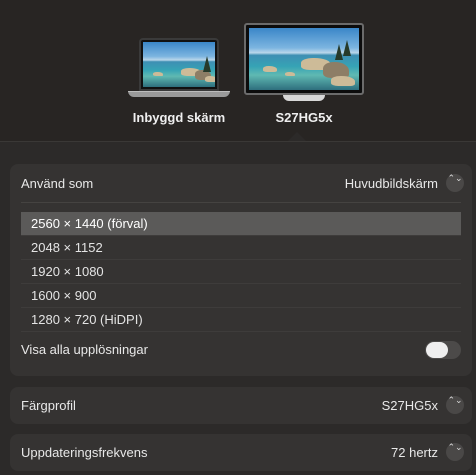  What do you see at coordinates (48, 405) in the screenshot?
I see `color-profile-label: Färgprofil` at bounding box center [48, 405].